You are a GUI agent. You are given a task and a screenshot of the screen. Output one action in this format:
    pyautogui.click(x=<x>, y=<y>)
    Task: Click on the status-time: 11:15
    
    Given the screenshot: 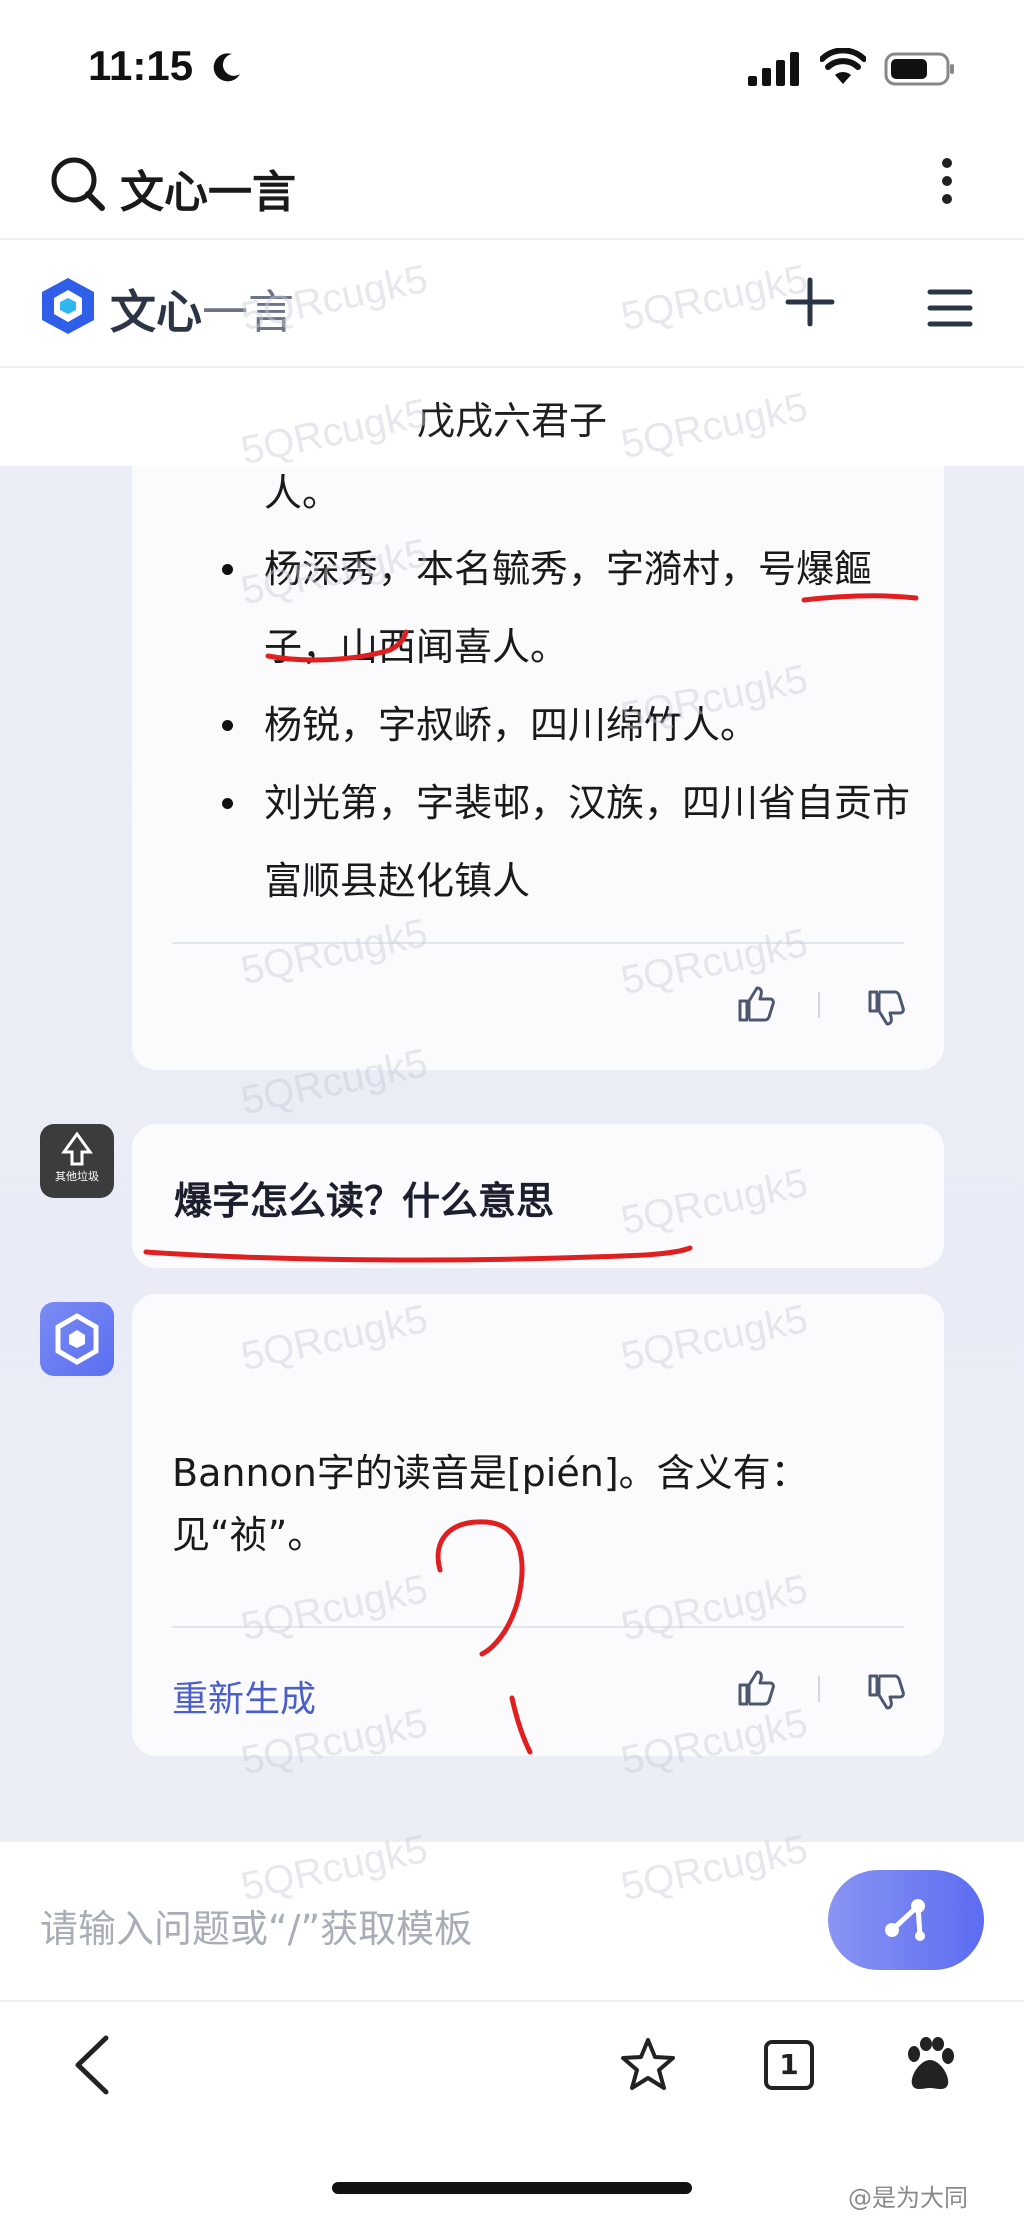 What is the action you would take?
    pyautogui.click(x=141, y=65)
    